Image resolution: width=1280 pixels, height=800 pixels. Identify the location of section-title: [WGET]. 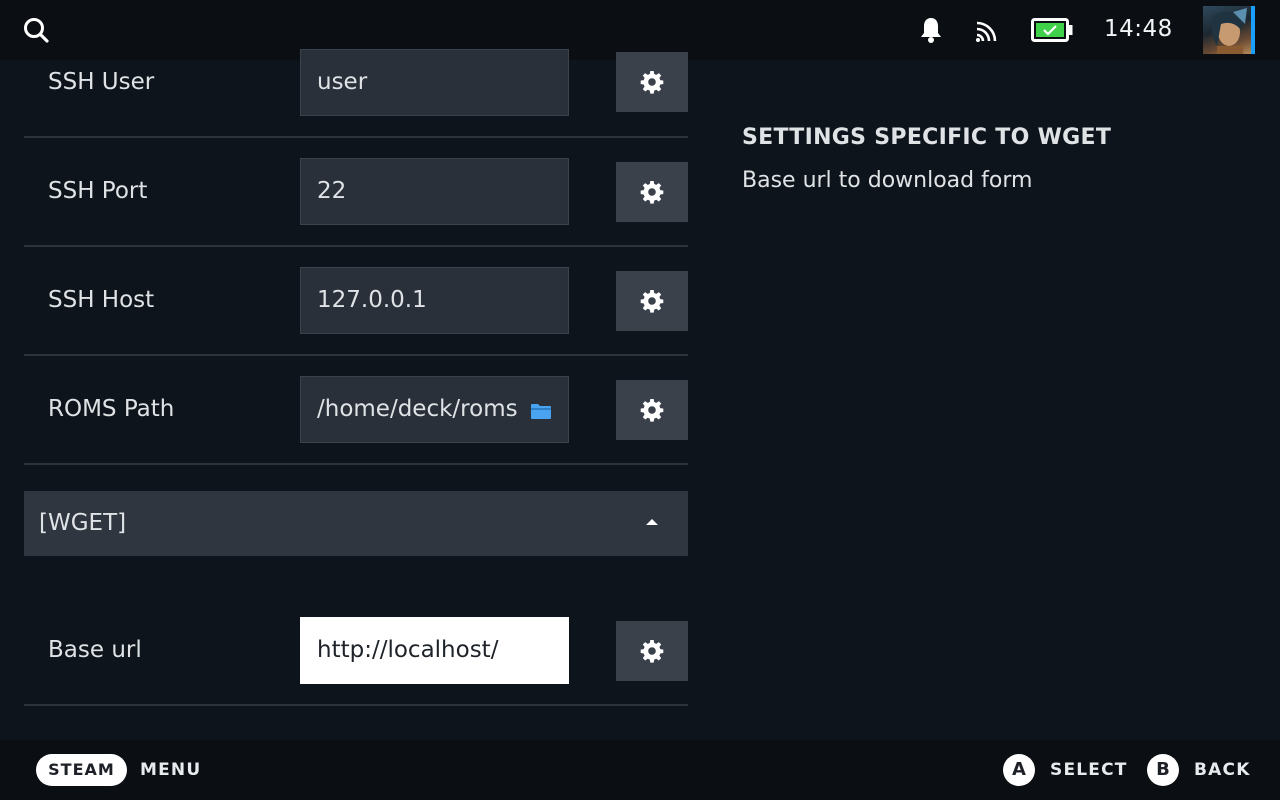
(83, 523).